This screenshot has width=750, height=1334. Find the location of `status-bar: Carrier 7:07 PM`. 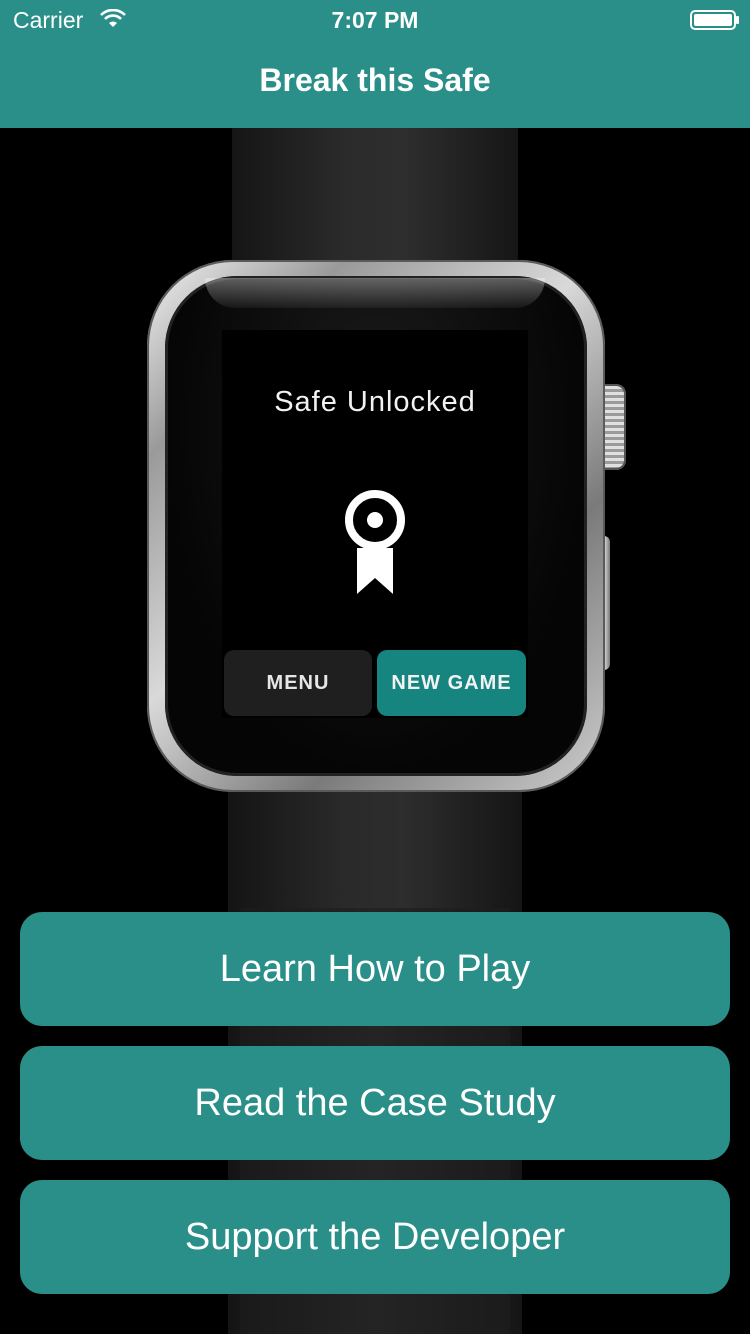

status-bar: Carrier 7:07 PM is located at coordinates (375, 20).